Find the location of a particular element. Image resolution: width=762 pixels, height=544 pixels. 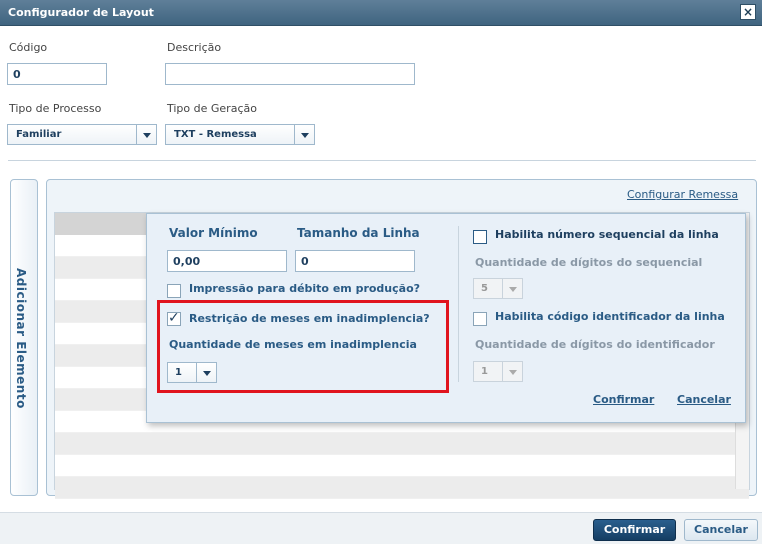

valor-minimo-label: Valor Mínimo is located at coordinates (213, 233).